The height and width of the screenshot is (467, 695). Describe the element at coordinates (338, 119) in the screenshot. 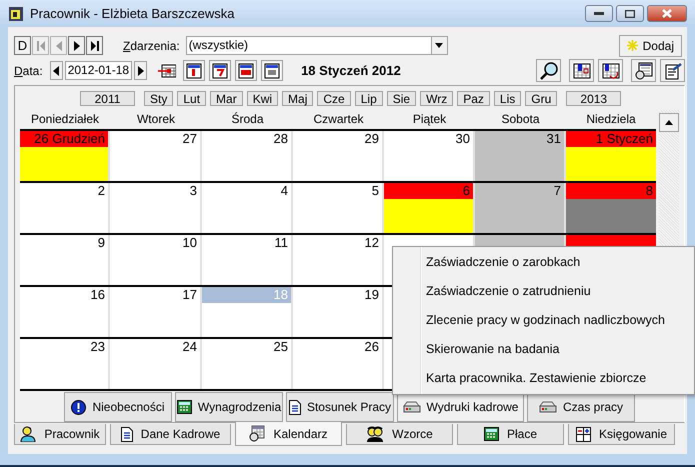

I see `weekday-header: Czwartek` at that location.